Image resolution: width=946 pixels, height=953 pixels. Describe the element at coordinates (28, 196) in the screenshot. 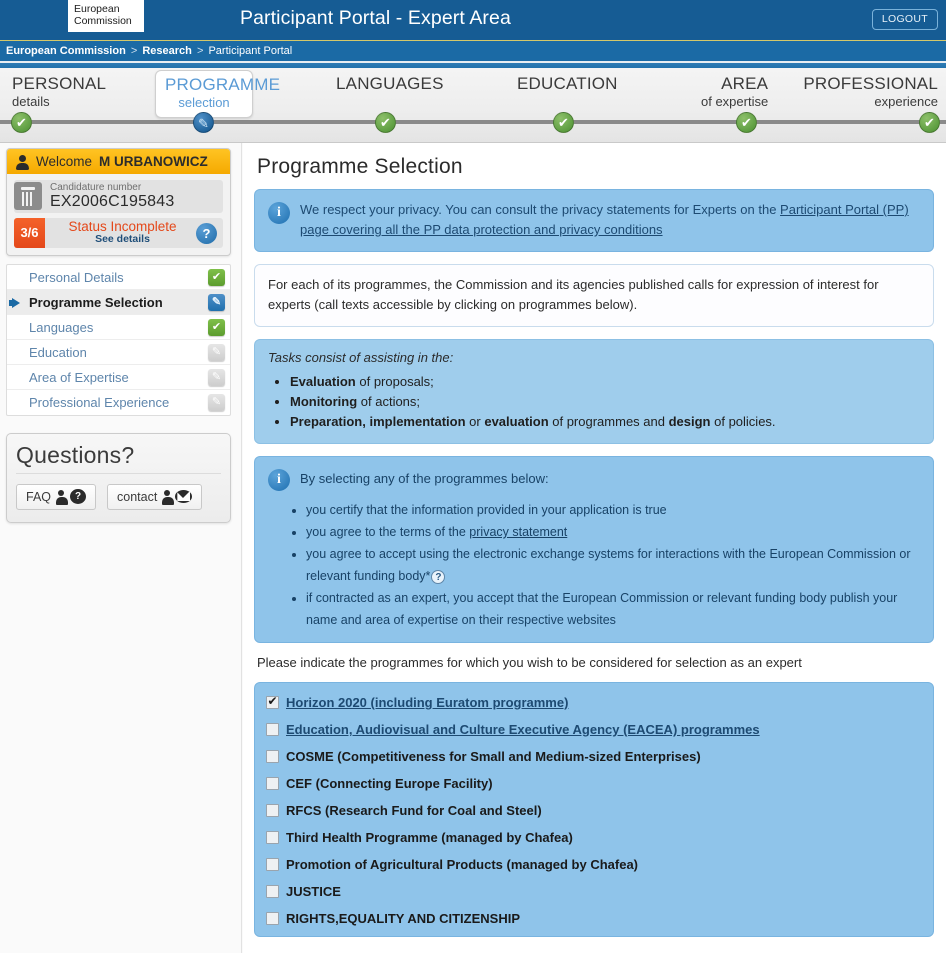

I see `id-card-icon` at that location.